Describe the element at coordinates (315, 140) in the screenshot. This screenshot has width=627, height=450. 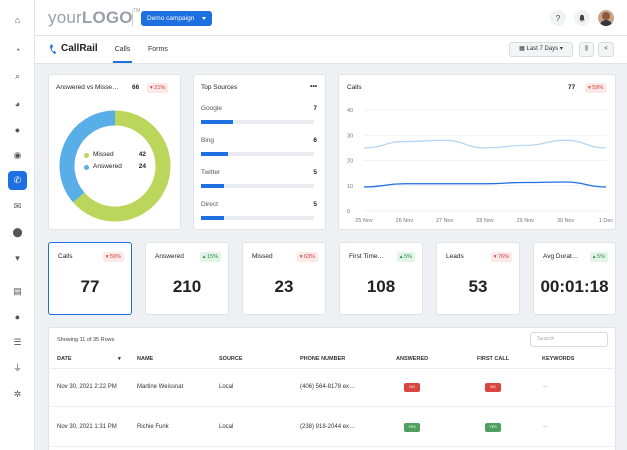
I see `source-value: 6` at that location.